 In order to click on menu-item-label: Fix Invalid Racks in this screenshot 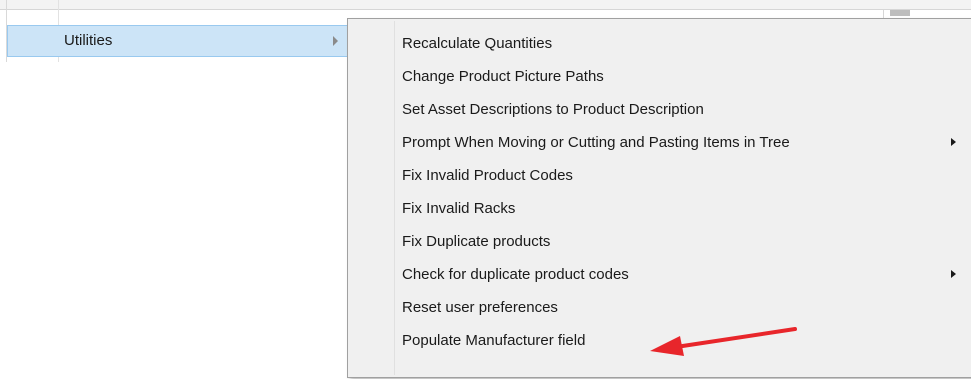, I will do `click(459, 208)`.